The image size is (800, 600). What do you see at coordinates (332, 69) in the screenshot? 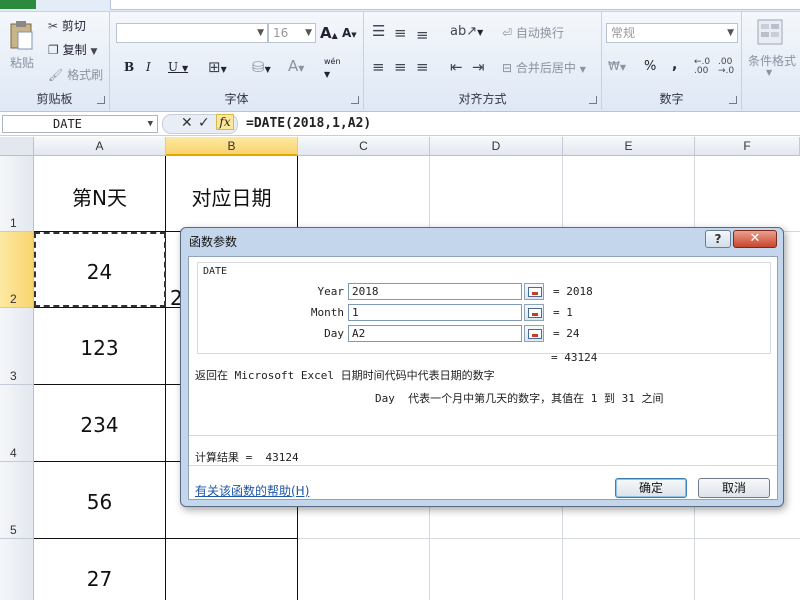
I see `phonetic-button: wén ▼` at bounding box center [332, 69].